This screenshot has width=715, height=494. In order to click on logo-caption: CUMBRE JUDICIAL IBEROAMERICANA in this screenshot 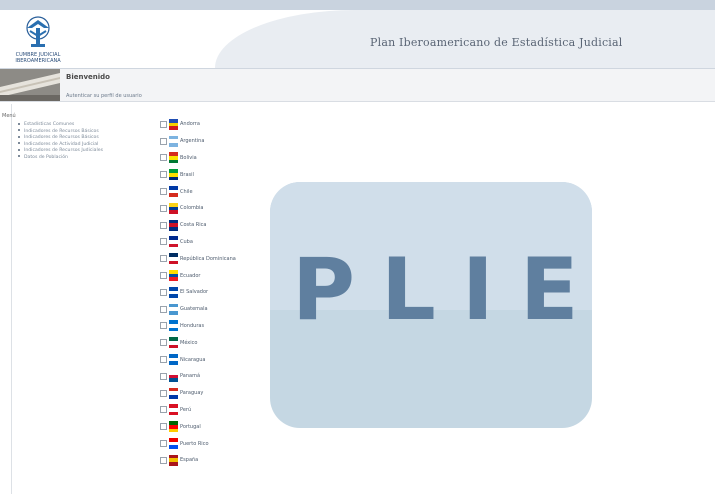, I will do `click(38, 58)`.